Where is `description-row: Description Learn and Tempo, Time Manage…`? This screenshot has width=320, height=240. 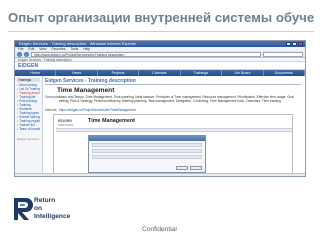 description-row: Description Learn and Tempo, Time Manage… is located at coordinates (173, 101).